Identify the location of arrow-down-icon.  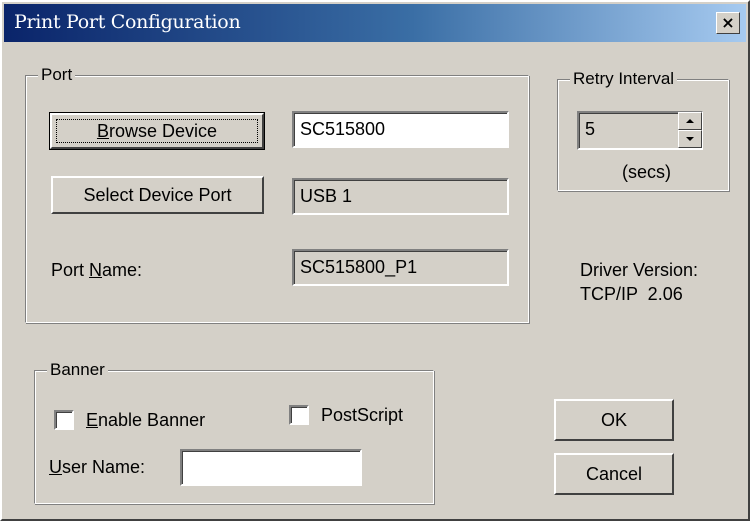
(690, 139).